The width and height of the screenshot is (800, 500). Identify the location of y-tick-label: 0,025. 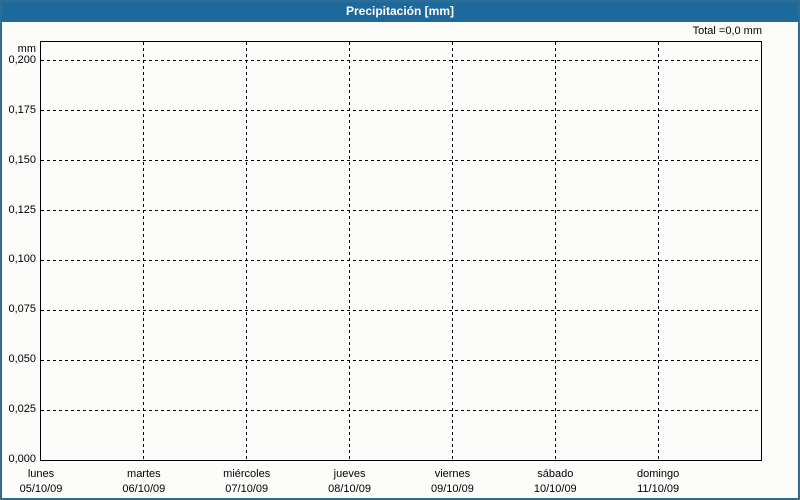
(22, 409).